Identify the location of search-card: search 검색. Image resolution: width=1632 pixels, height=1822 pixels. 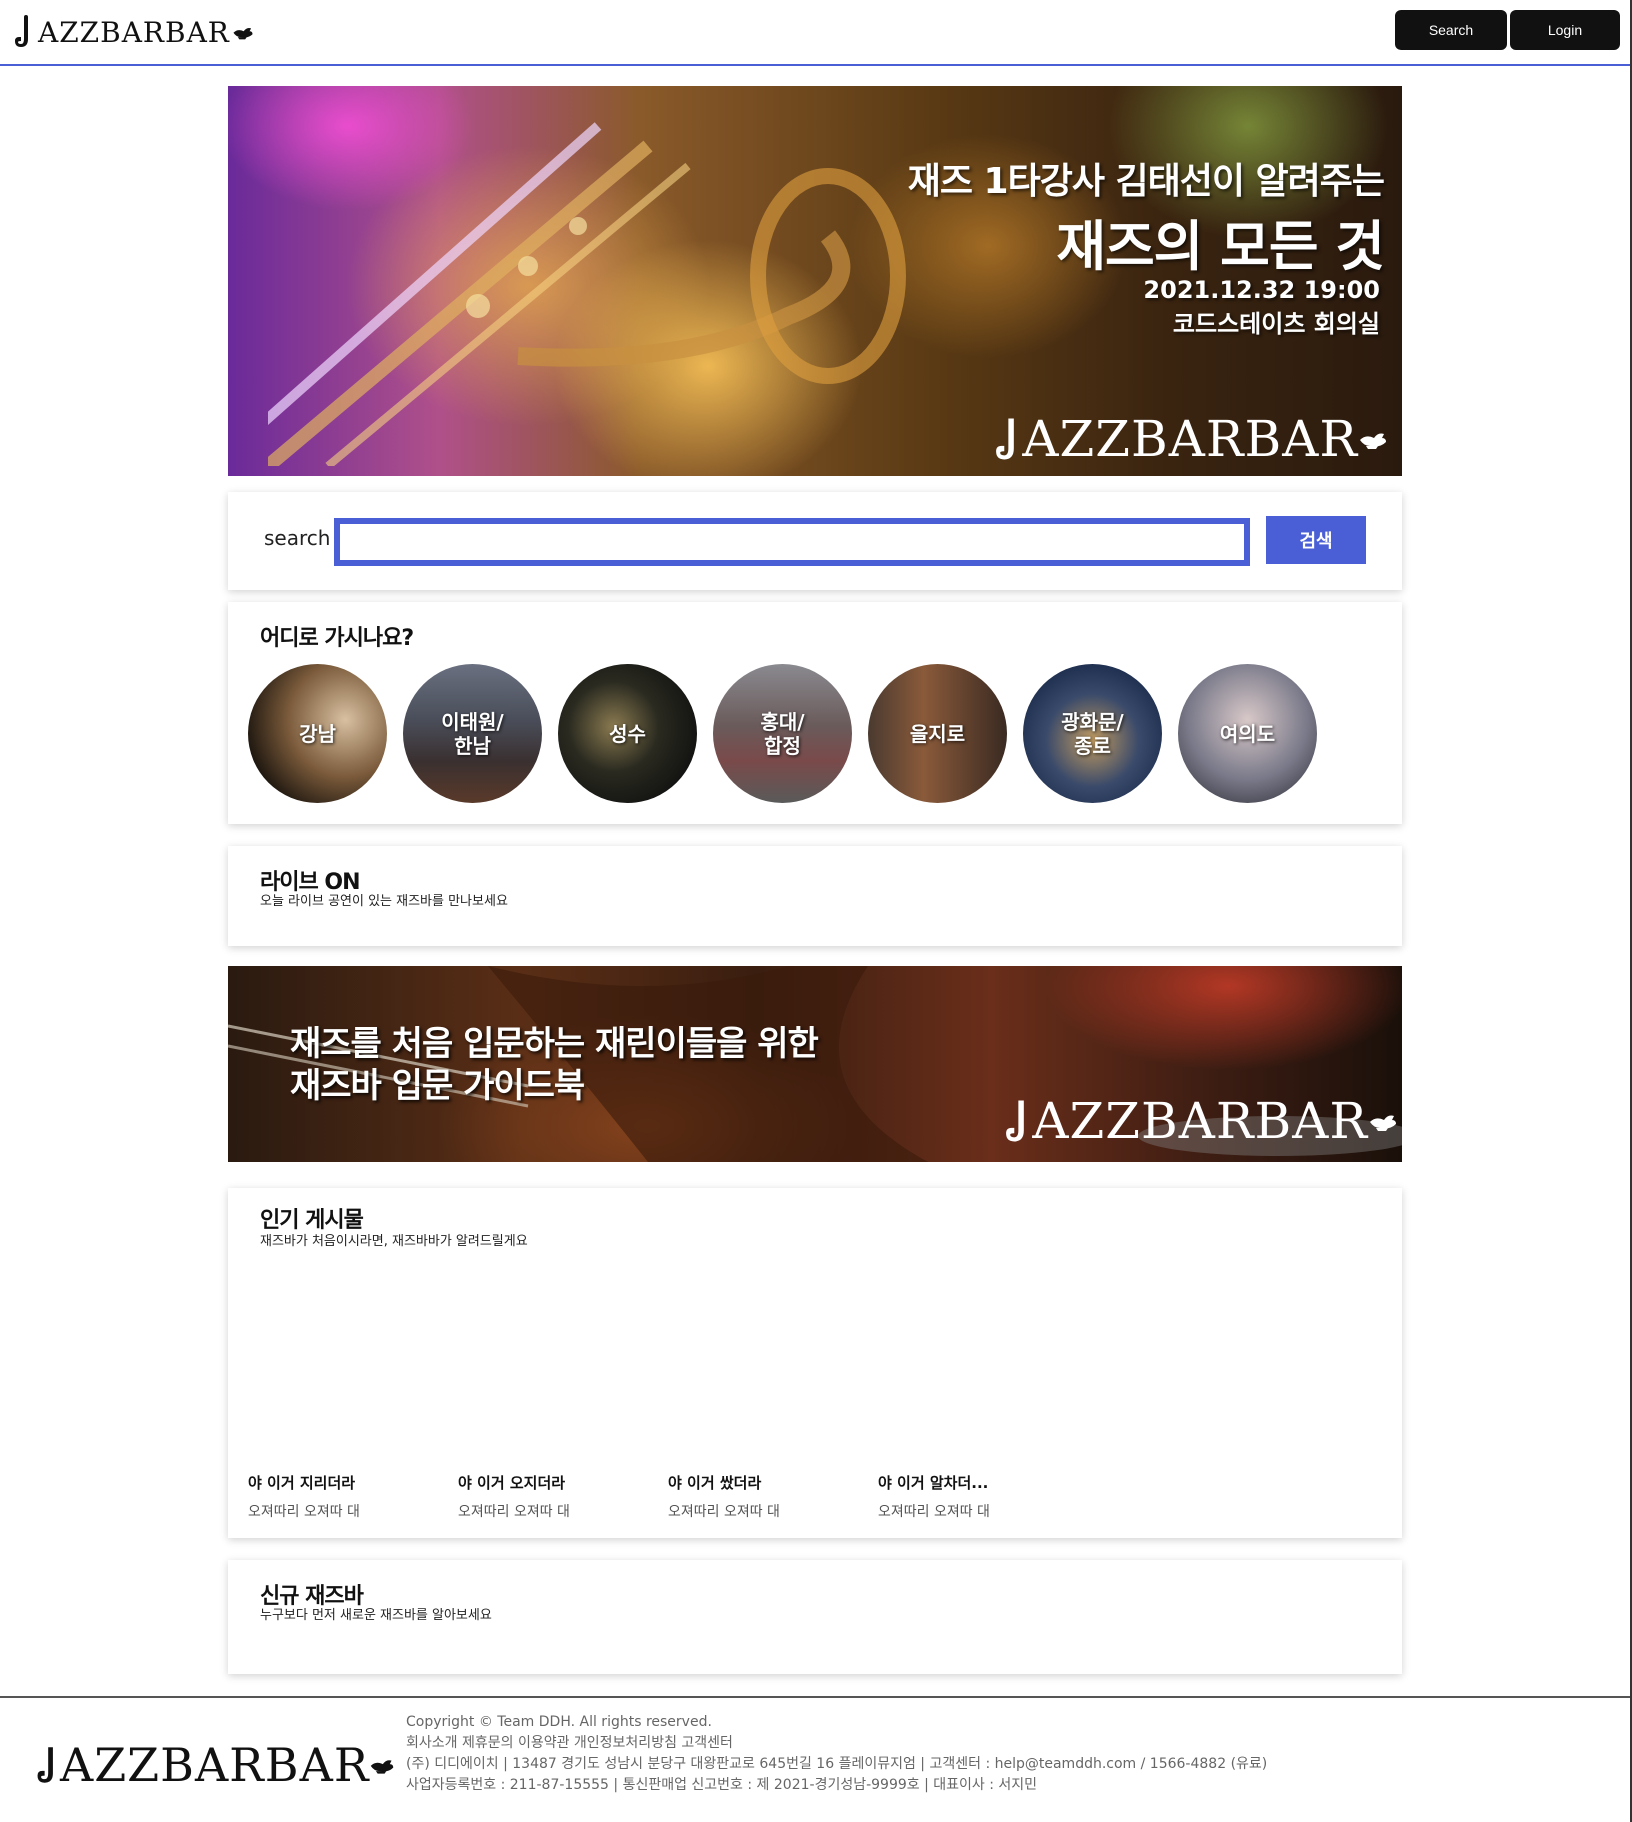
(815, 541).